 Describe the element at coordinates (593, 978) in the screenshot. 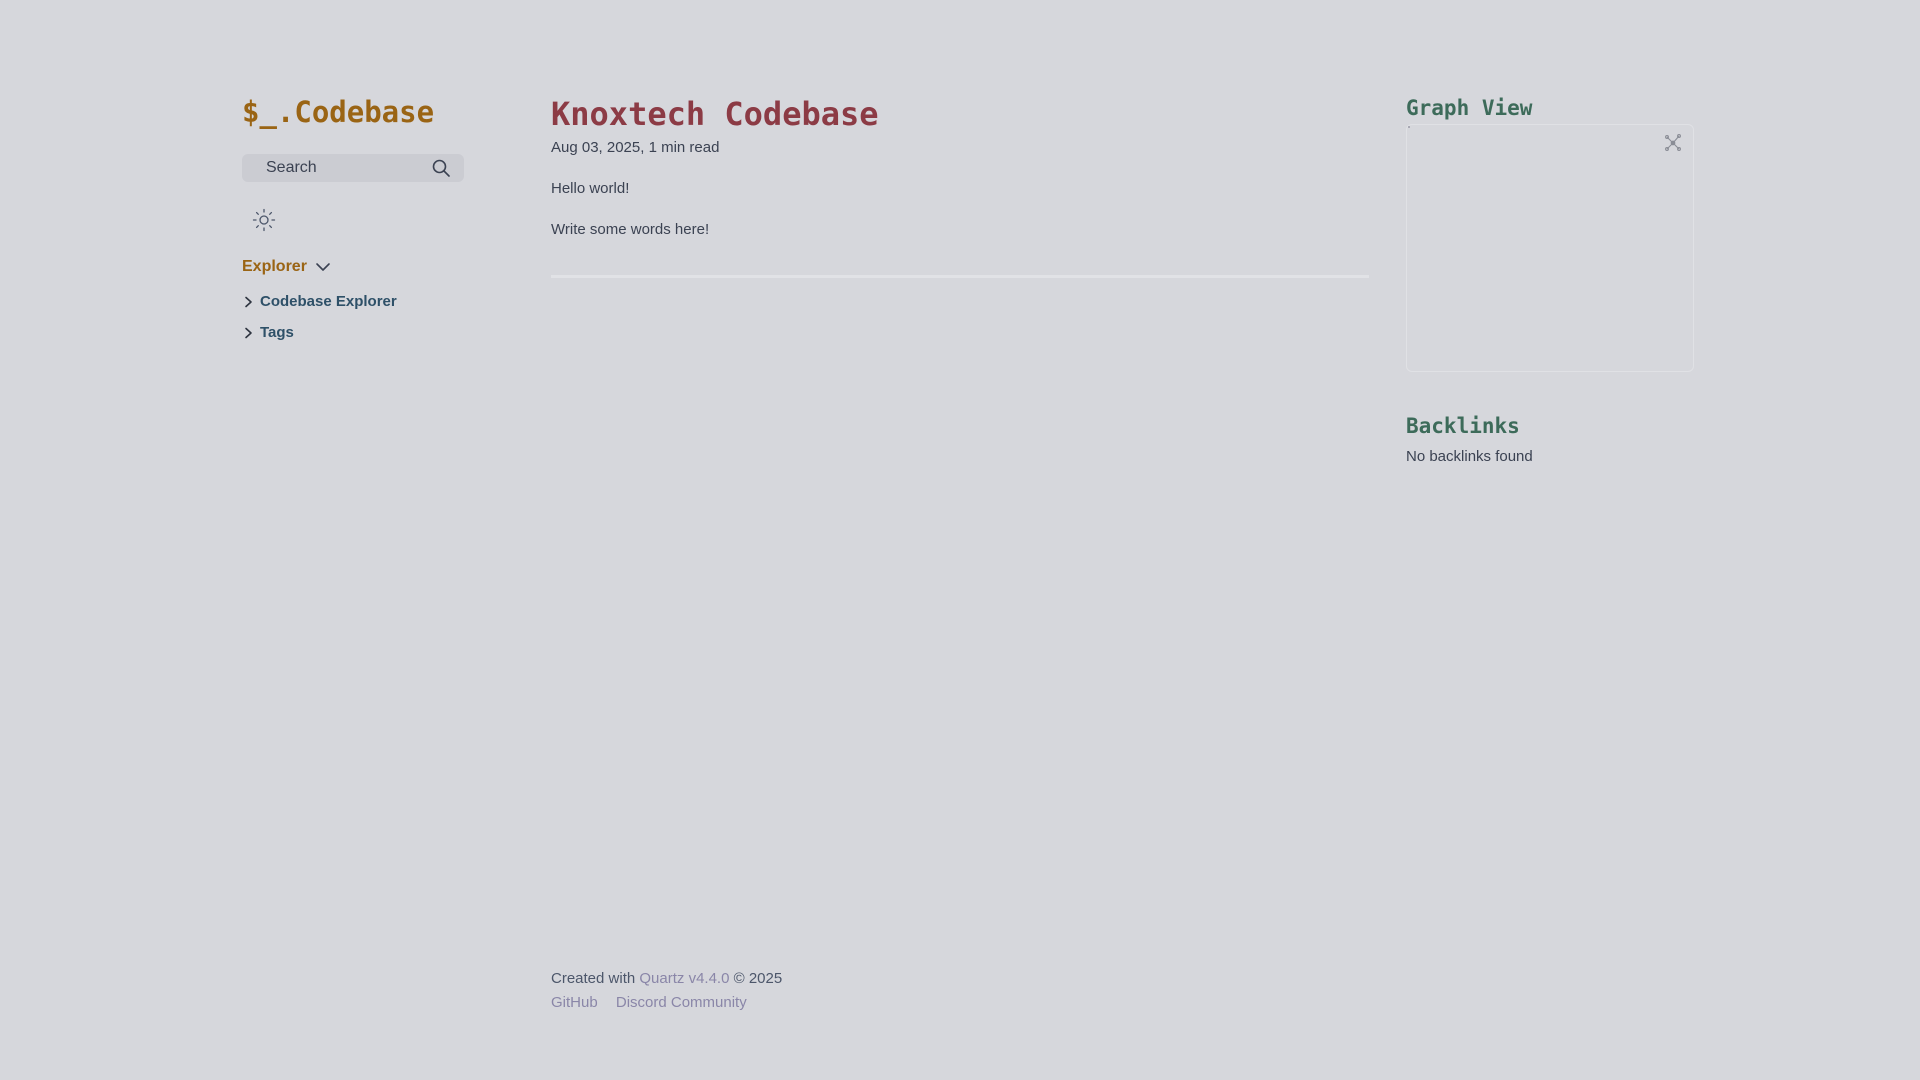

I see `footer-created-prefix: Created with` at that location.